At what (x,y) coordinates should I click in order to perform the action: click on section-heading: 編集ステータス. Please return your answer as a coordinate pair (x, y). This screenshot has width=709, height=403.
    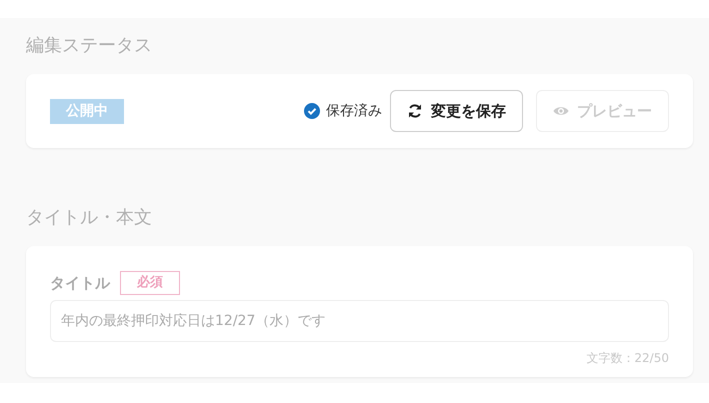
    Looking at the image, I should click on (89, 46).